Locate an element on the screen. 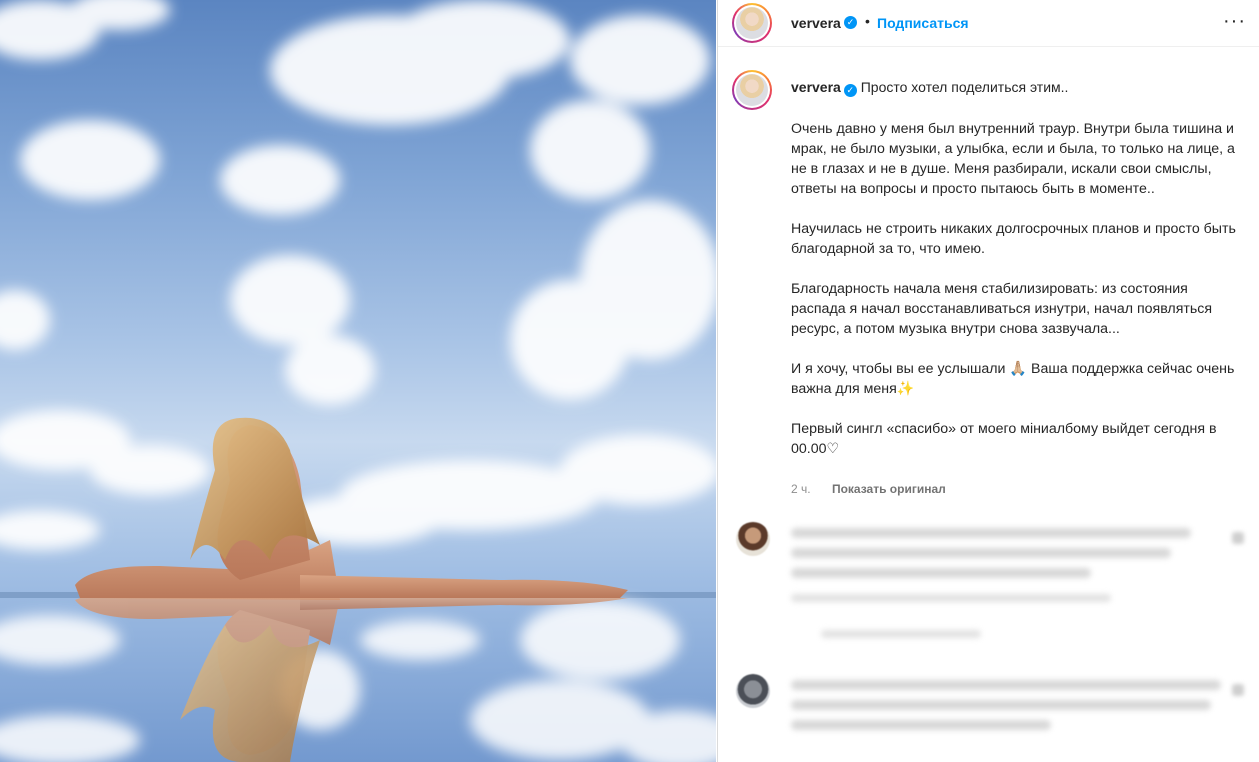 This screenshot has width=1259, height=762. caption-author-avatar is located at coordinates (752, 90).